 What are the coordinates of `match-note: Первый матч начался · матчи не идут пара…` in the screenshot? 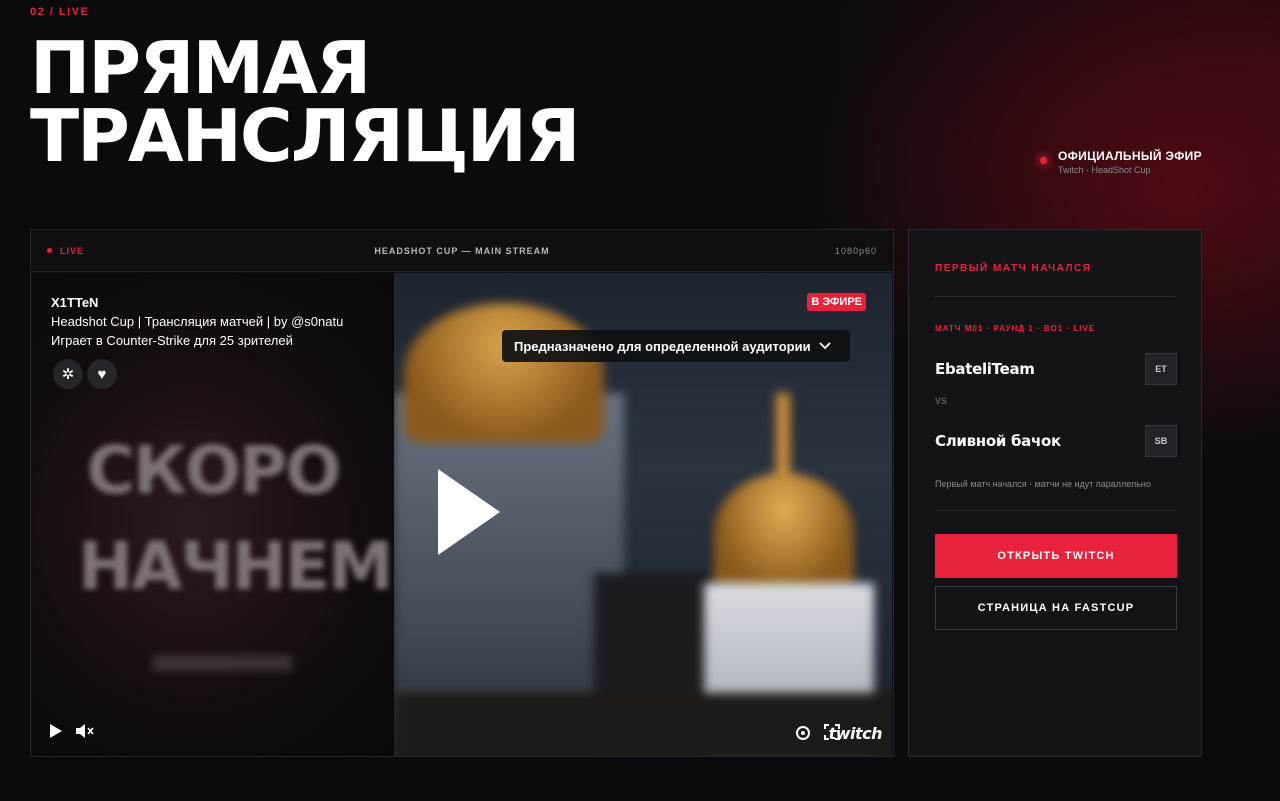 It's located at (1043, 484).